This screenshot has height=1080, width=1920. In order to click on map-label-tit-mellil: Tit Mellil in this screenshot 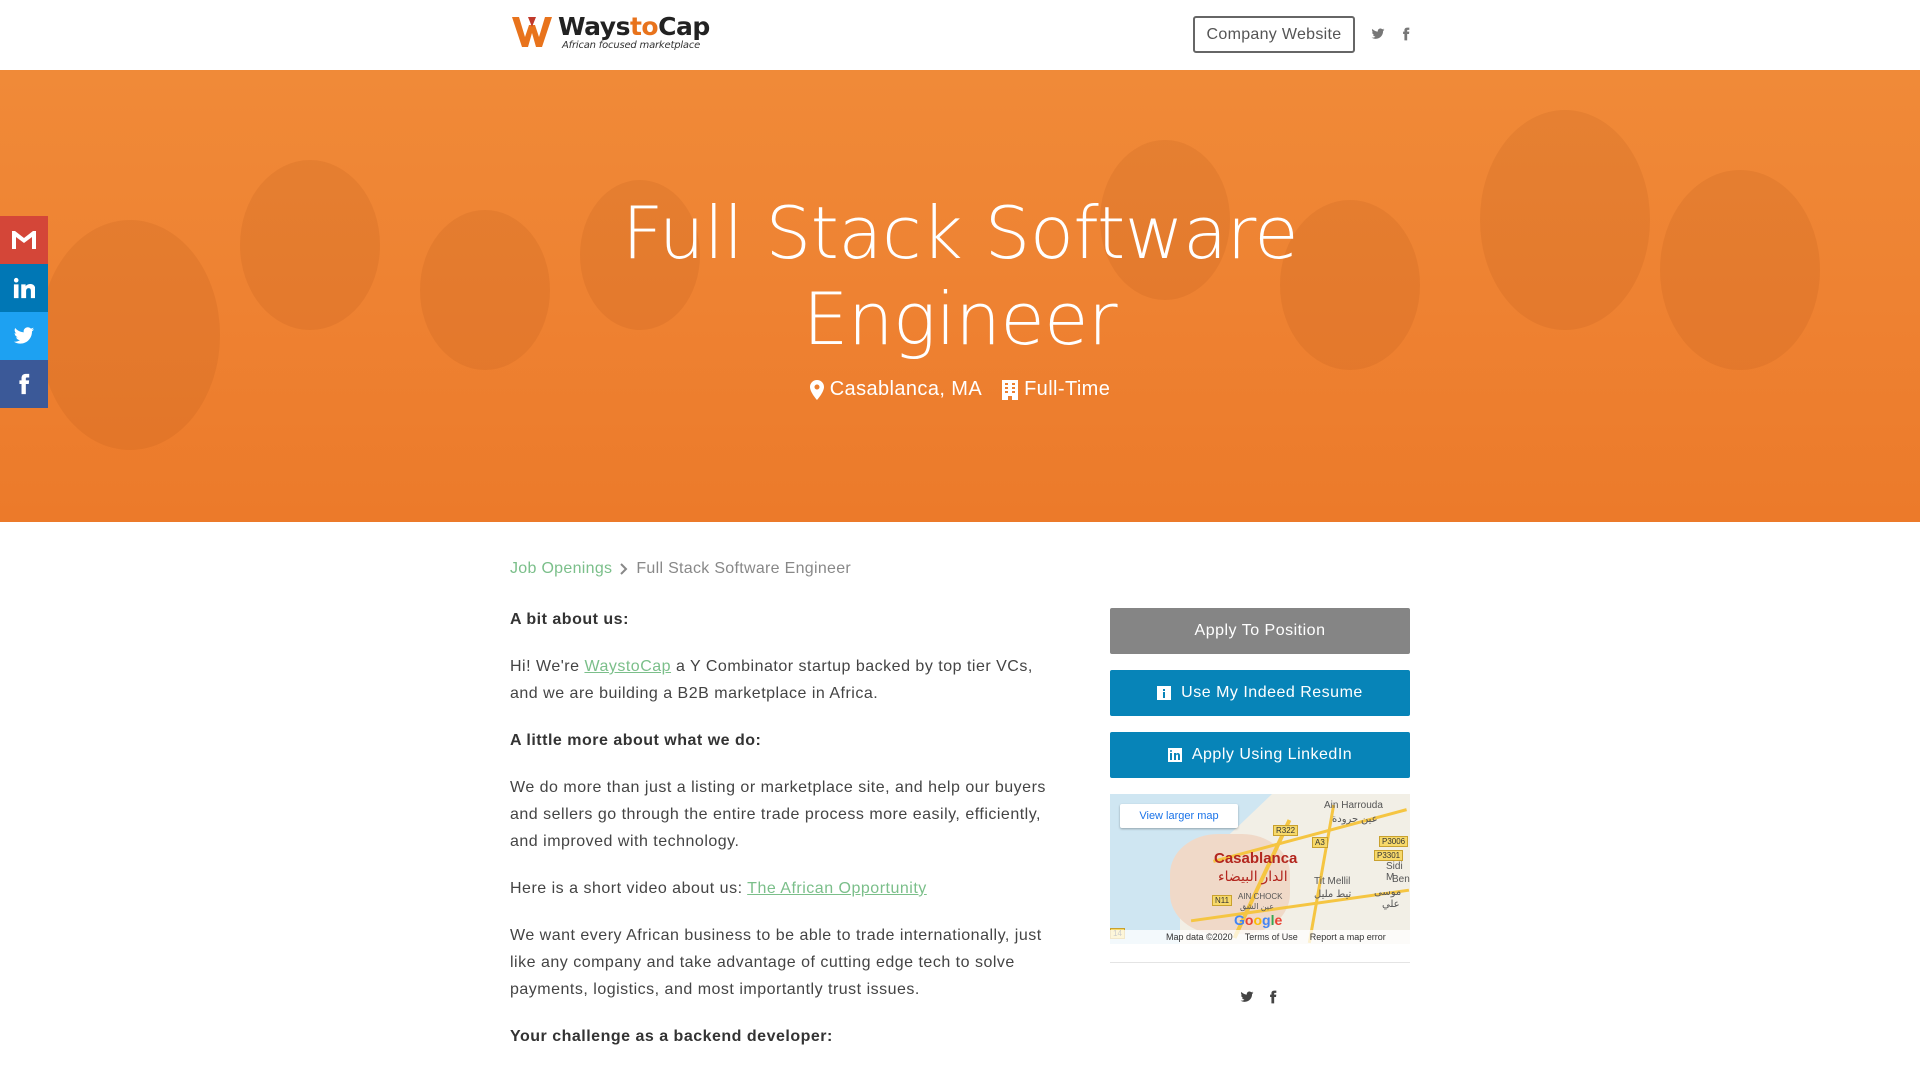, I will do `click(1332, 881)`.